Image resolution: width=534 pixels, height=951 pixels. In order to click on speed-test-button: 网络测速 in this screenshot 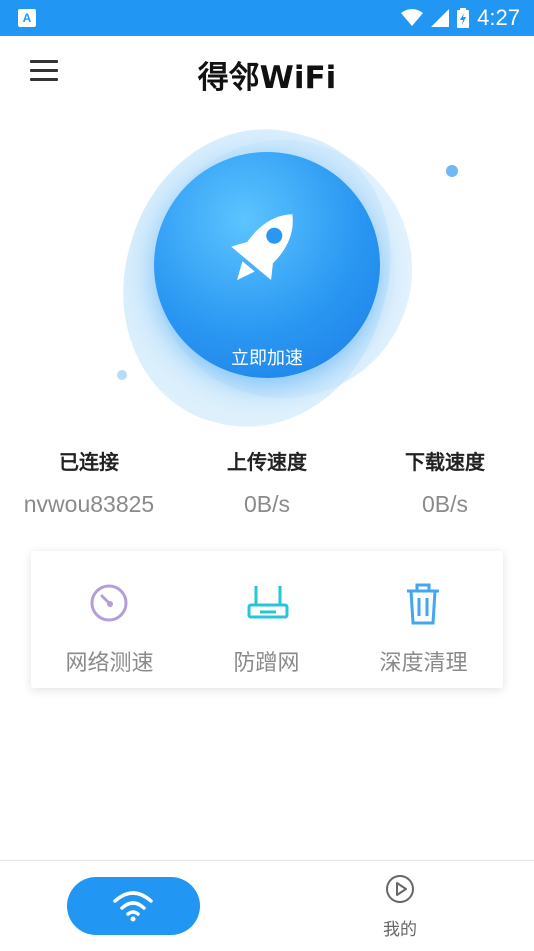, I will do `click(109, 619)`.